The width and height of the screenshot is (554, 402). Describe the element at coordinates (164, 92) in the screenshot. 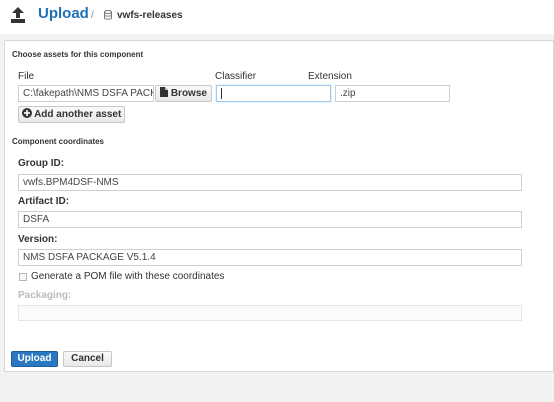

I see `file-icon` at that location.